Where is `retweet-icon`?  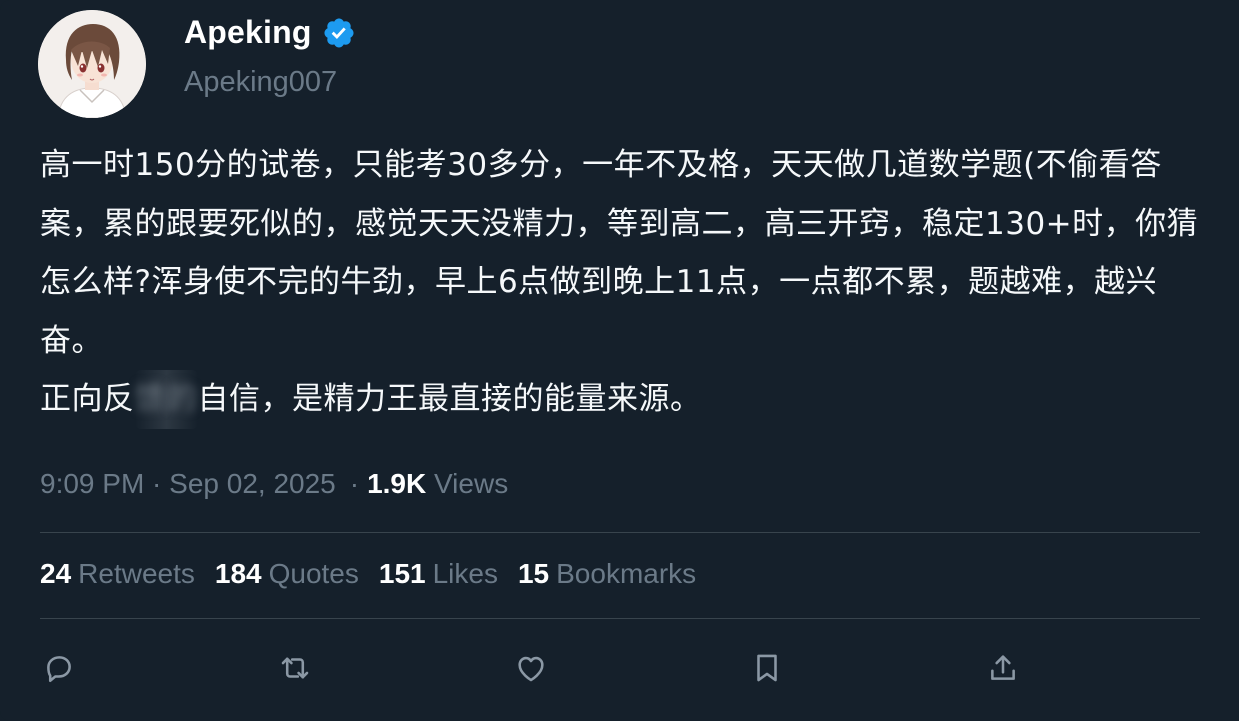
retweet-icon is located at coordinates (295, 668).